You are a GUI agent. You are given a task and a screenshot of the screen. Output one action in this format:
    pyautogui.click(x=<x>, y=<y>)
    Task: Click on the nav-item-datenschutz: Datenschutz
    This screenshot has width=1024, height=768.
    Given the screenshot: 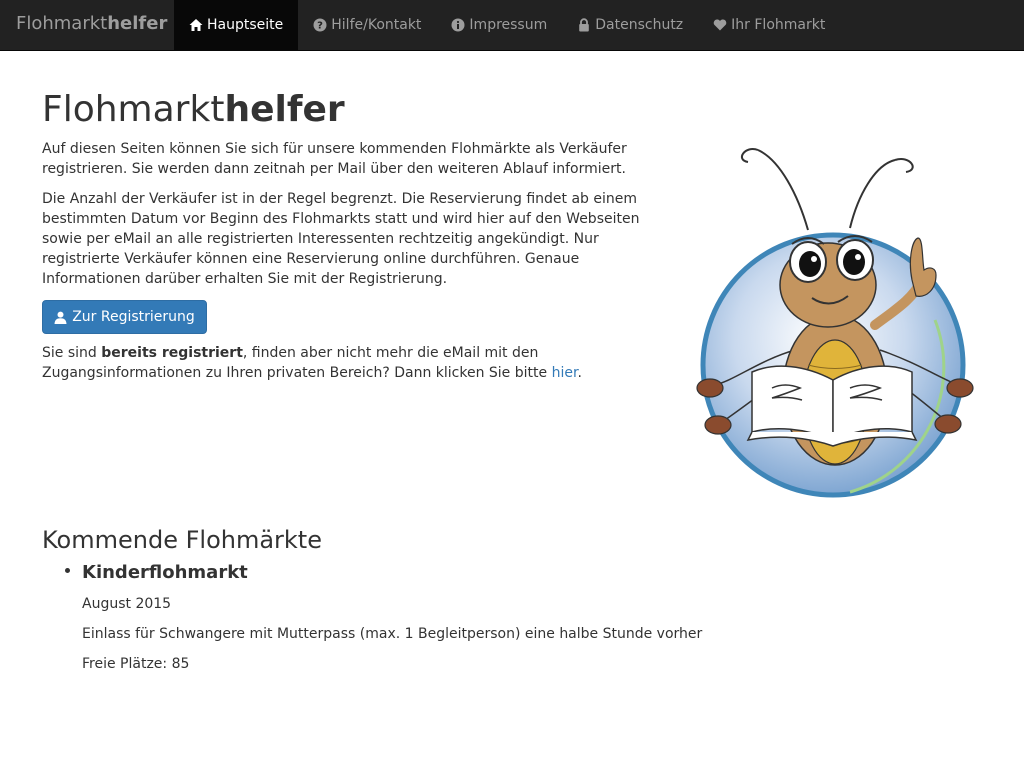 What is the action you would take?
    pyautogui.click(x=630, y=25)
    